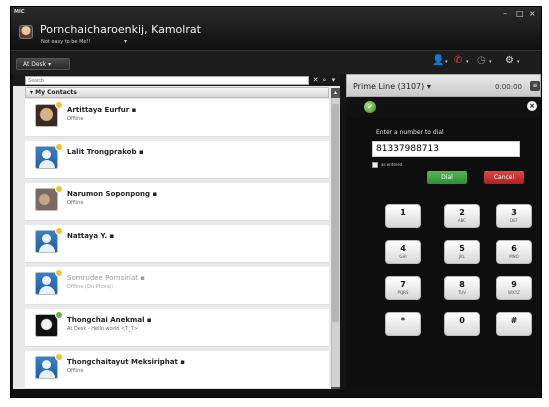  I want to click on gear-icon: ⚙, so click(509, 60).